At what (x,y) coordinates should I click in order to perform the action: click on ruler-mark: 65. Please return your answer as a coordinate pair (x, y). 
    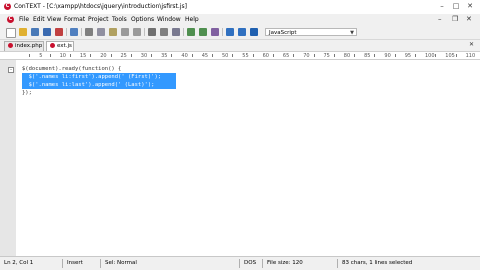
    Looking at the image, I should click on (286, 56).